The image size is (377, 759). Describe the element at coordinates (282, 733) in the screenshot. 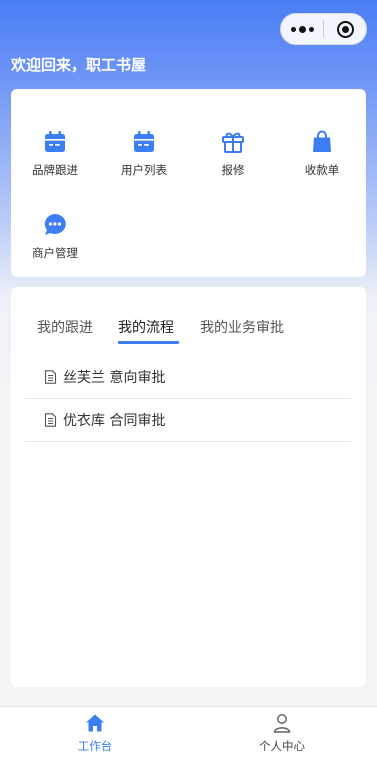

I see `tabbar-item-profile: 个人中心` at that location.